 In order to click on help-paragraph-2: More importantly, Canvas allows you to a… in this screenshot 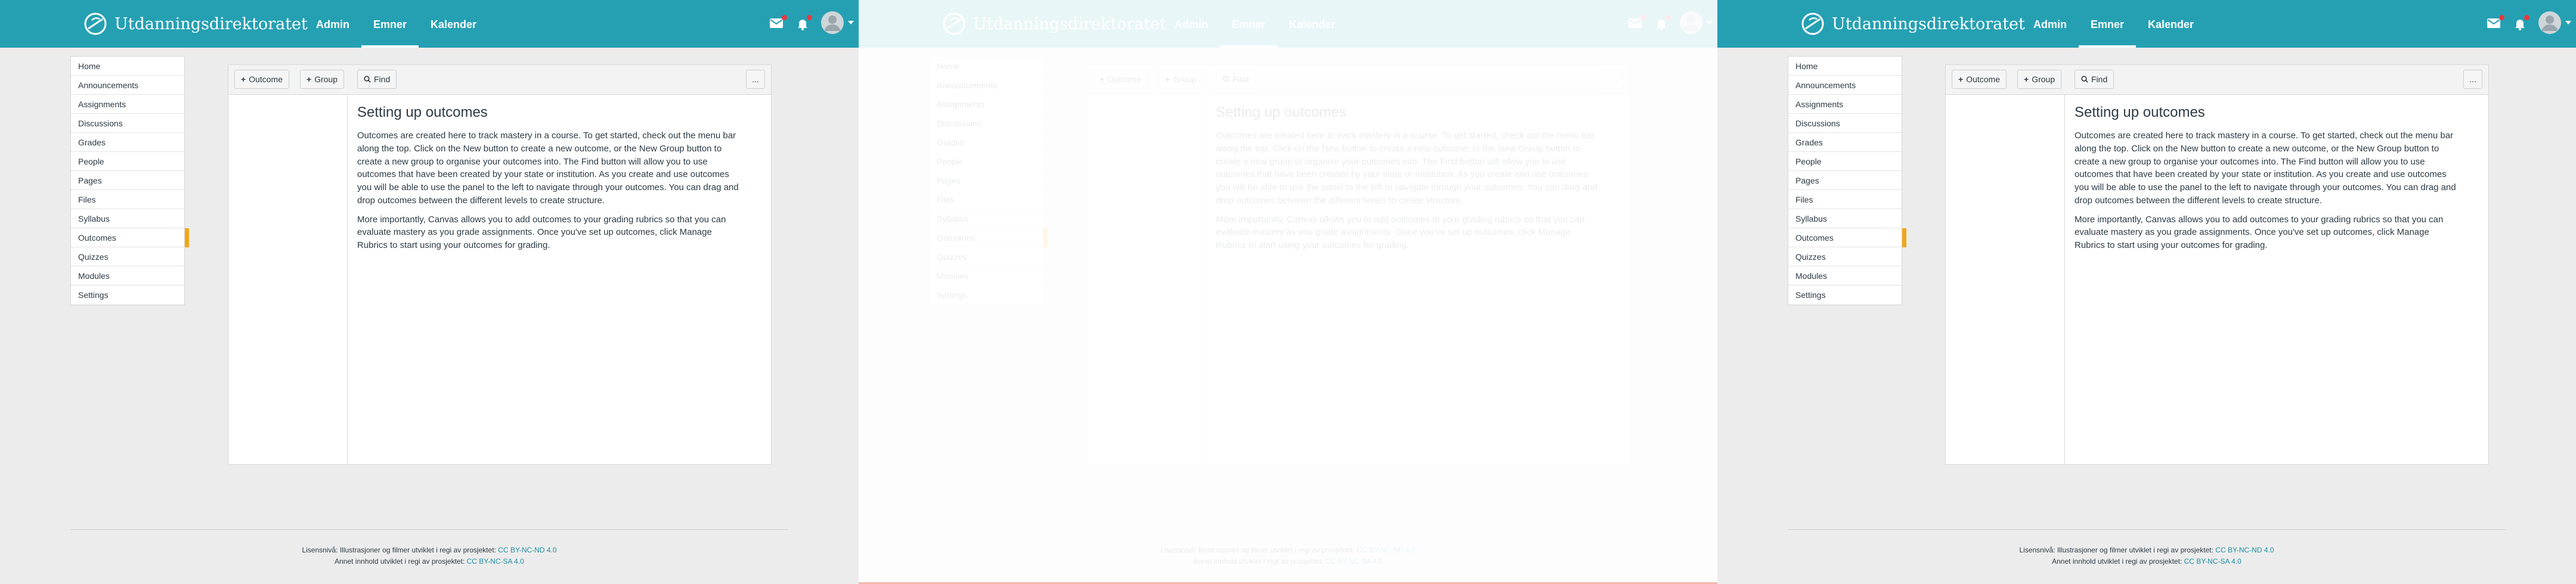, I will do `click(2260, 233)`.